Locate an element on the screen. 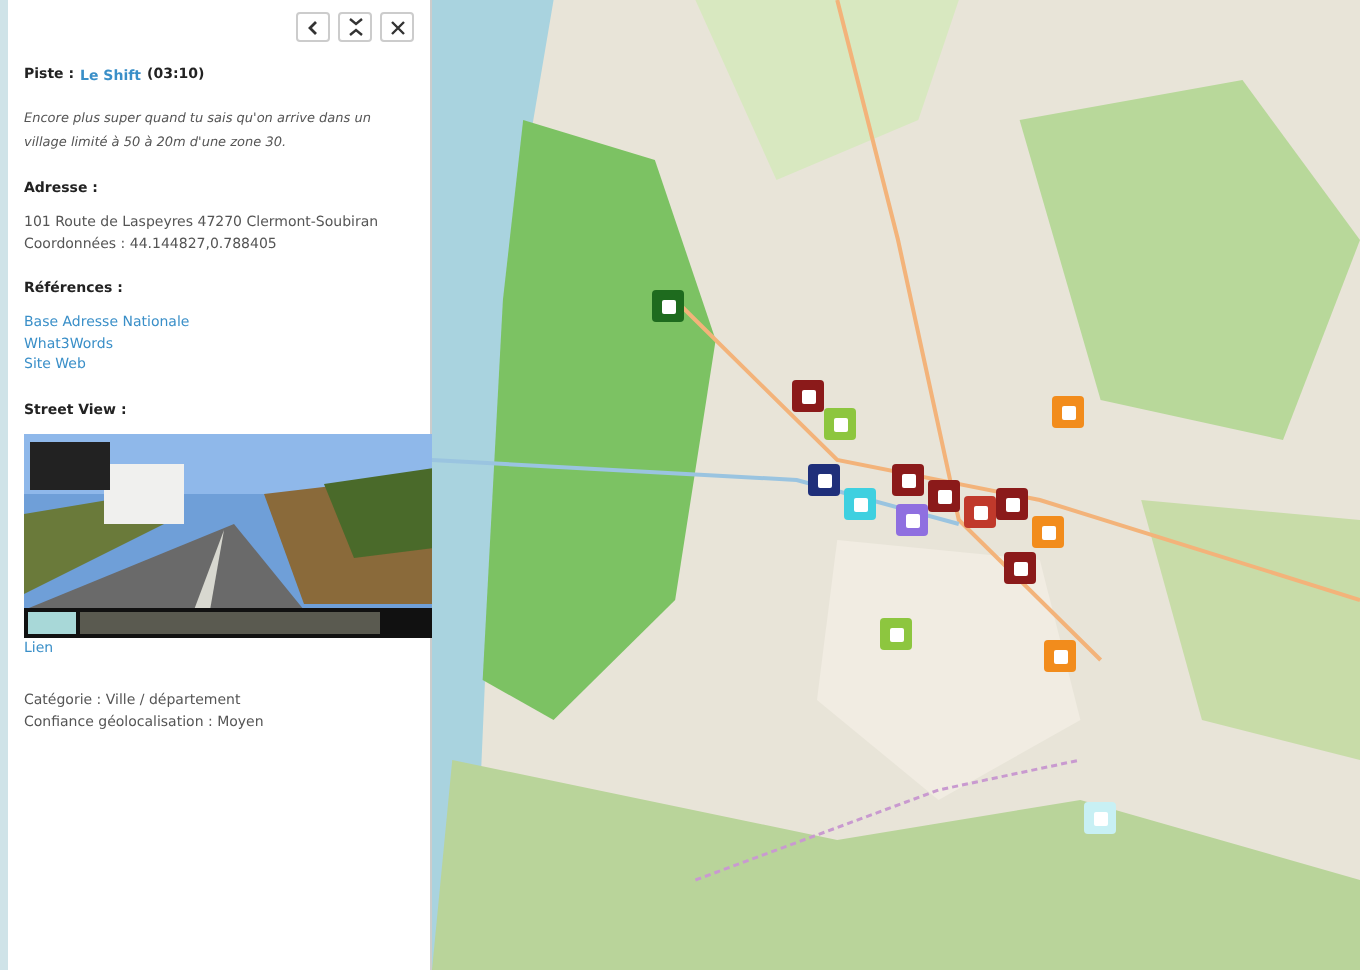 This screenshot has width=1360, height=970. collapse-button is located at coordinates (355, 27).